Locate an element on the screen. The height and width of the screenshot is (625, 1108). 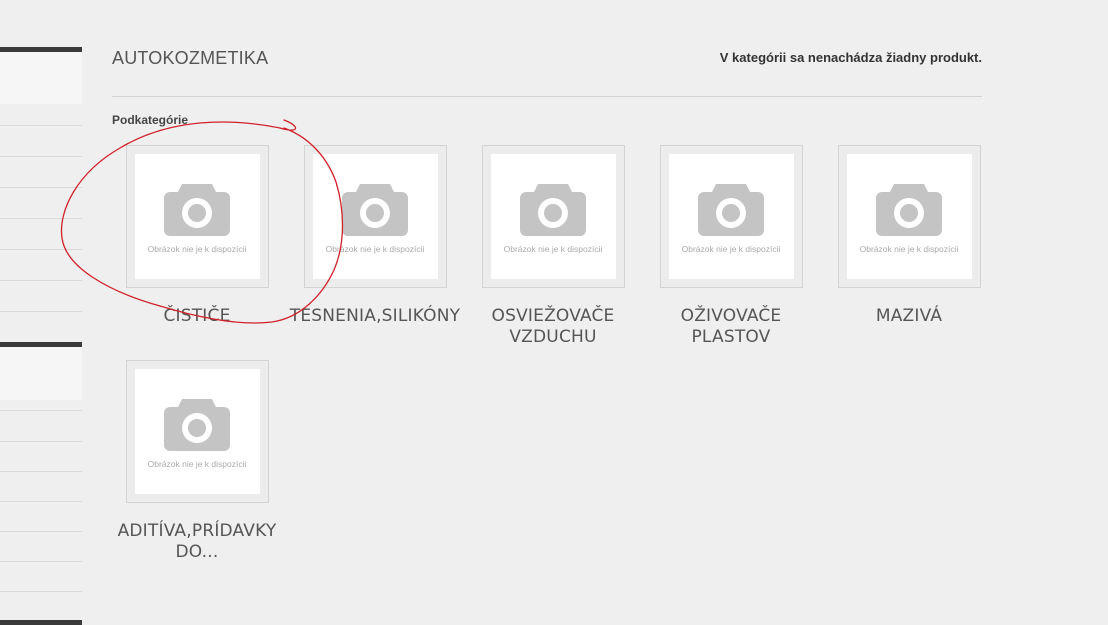
page-title: AUTOKOZMETIKA is located at coordinates (190, 58).